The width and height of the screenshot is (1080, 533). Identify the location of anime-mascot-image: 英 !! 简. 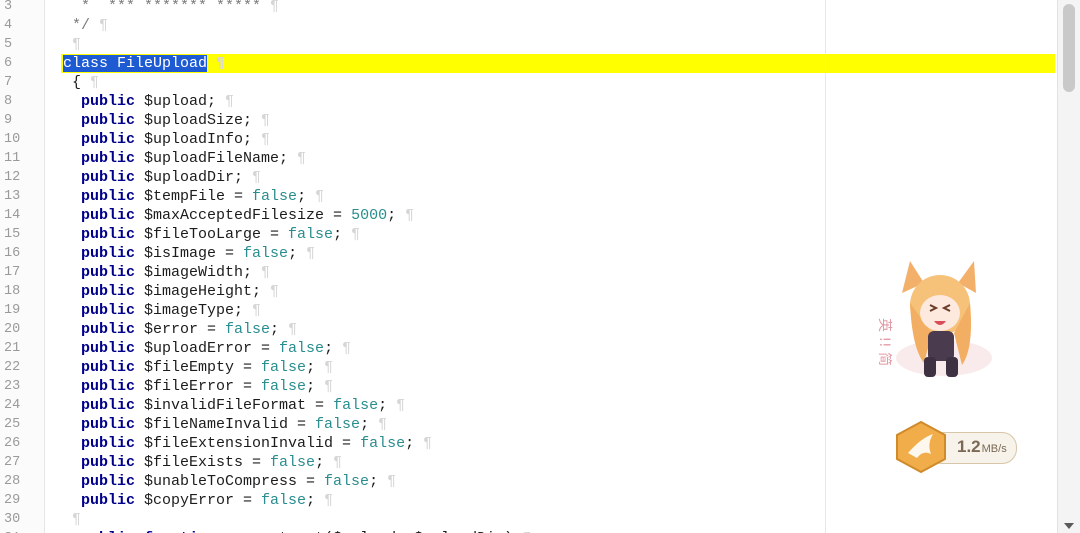
(934, 319).